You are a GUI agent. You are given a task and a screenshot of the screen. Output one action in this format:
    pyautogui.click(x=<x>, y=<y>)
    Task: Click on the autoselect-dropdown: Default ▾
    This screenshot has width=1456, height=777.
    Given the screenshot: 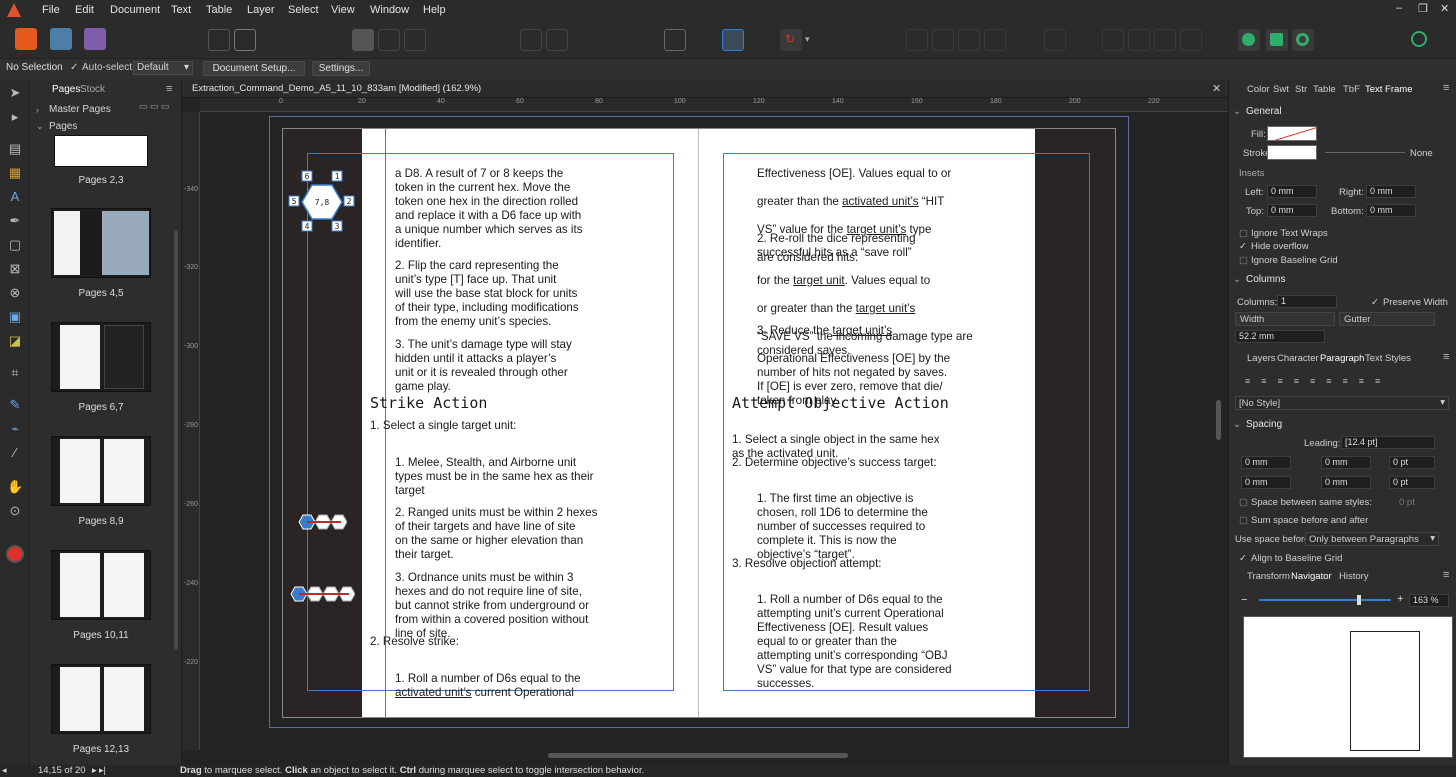 What is the action you would take?
    pyautogui.click(x=163, y=68)
    